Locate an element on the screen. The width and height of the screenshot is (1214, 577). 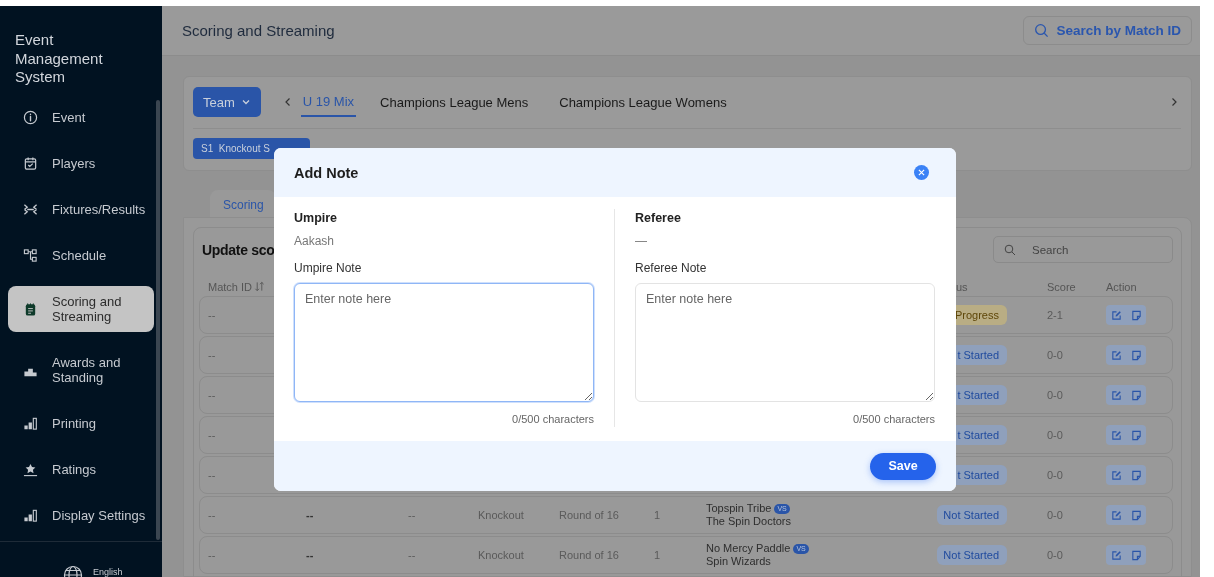
team-name: The Spin Doctors is located at coordinates (749, 521).